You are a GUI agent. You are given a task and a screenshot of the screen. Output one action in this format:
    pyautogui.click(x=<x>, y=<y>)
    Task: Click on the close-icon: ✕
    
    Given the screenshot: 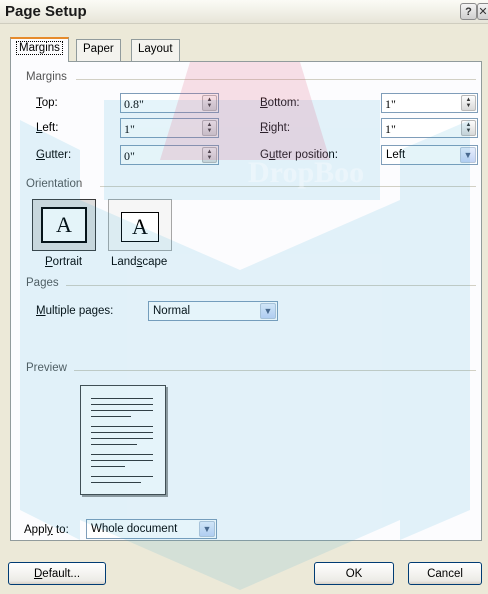 What is the action you would take?
    pyautogui.click(x=483, y=12)
    